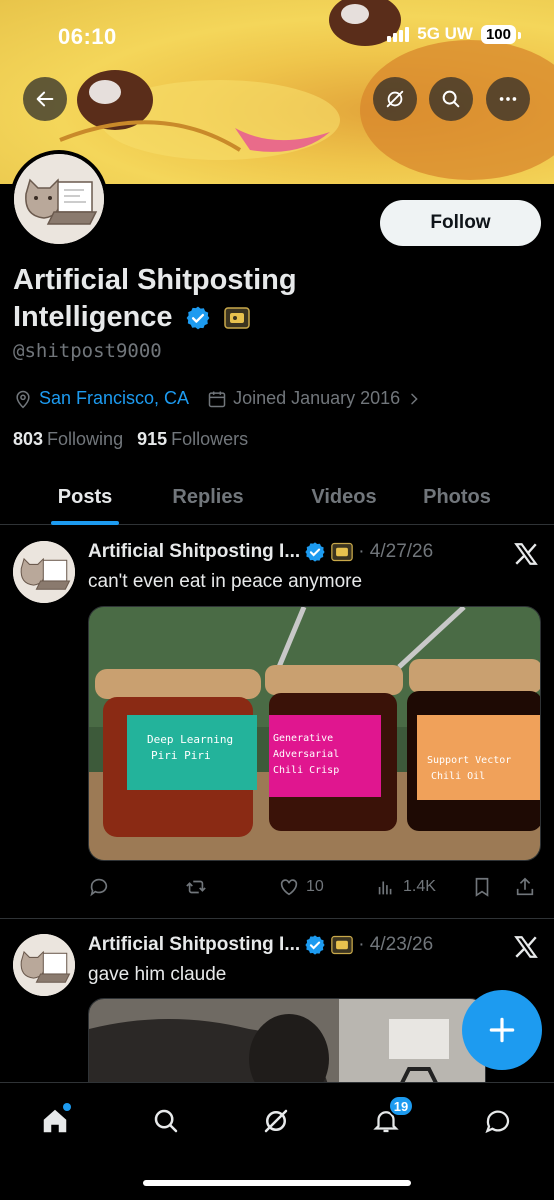  I want to click on jar-label: Piri Piri, so click(181, 755).